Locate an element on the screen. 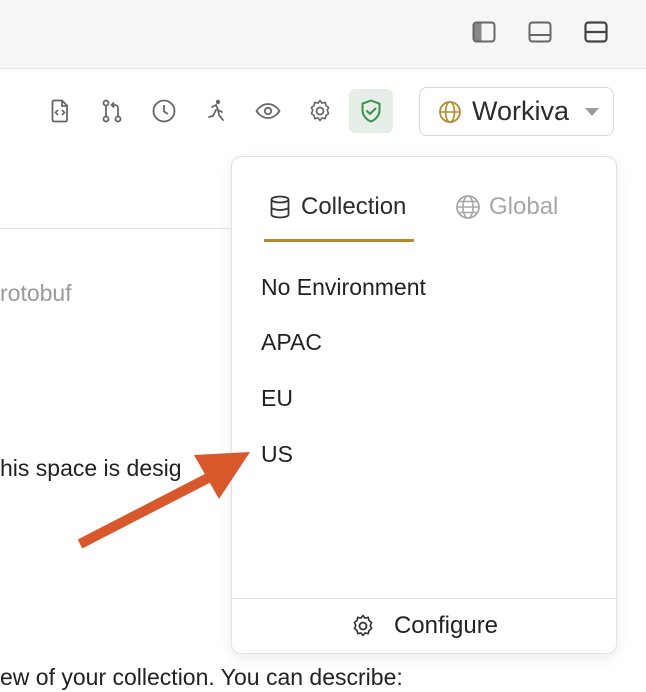 The width and height of the screenshot is (646, 692). tab-collection: Collection is located at coordinates (336, 207).